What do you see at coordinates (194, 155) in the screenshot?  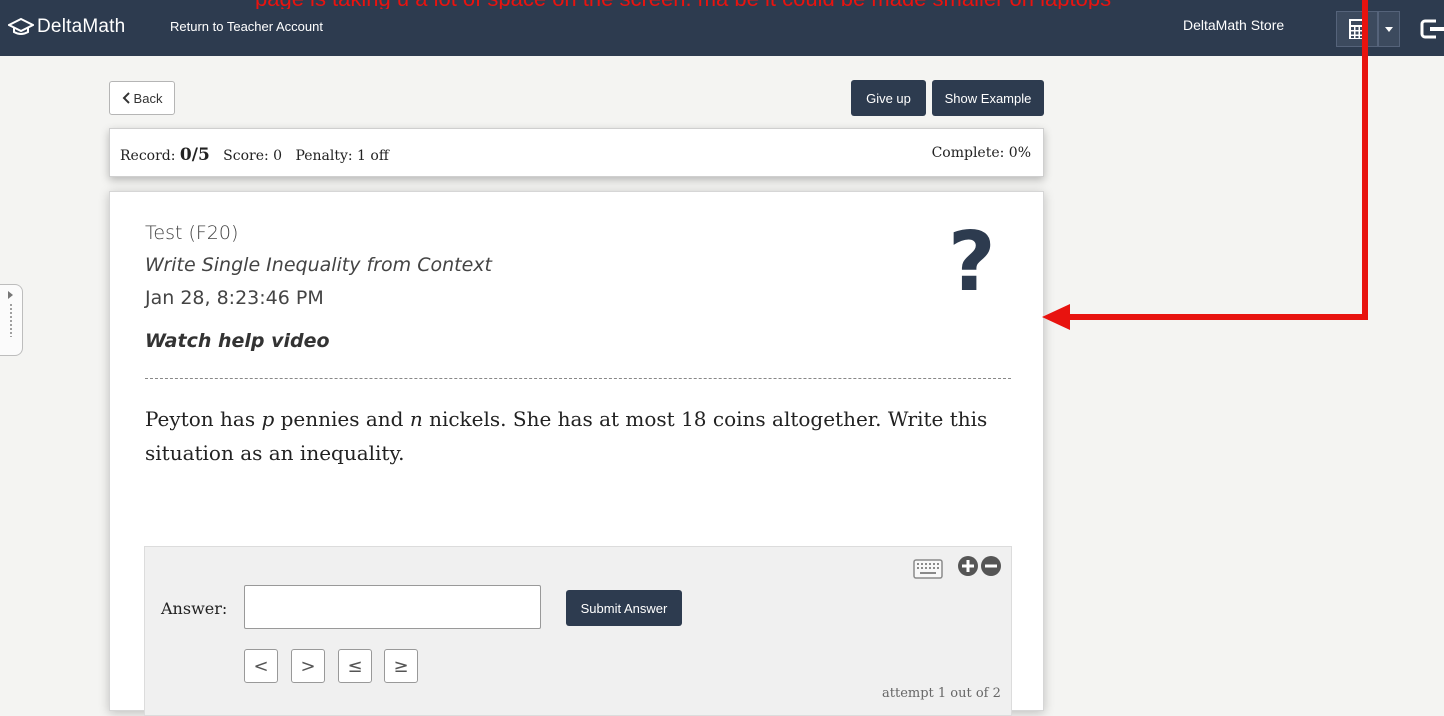 I see `record-value: 0/5` at bounding box center [194, 155].